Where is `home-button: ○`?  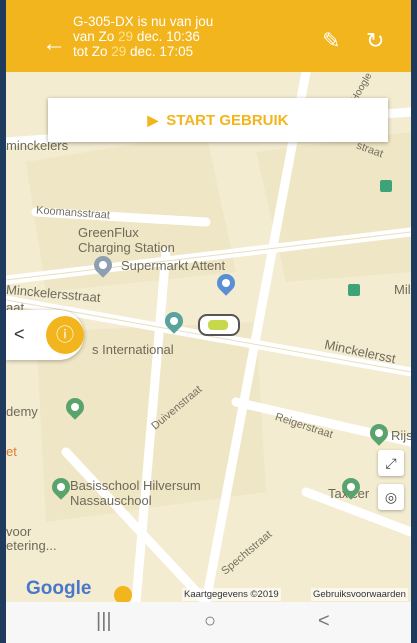 home-button: ○ is located at coordinates (210, 621).